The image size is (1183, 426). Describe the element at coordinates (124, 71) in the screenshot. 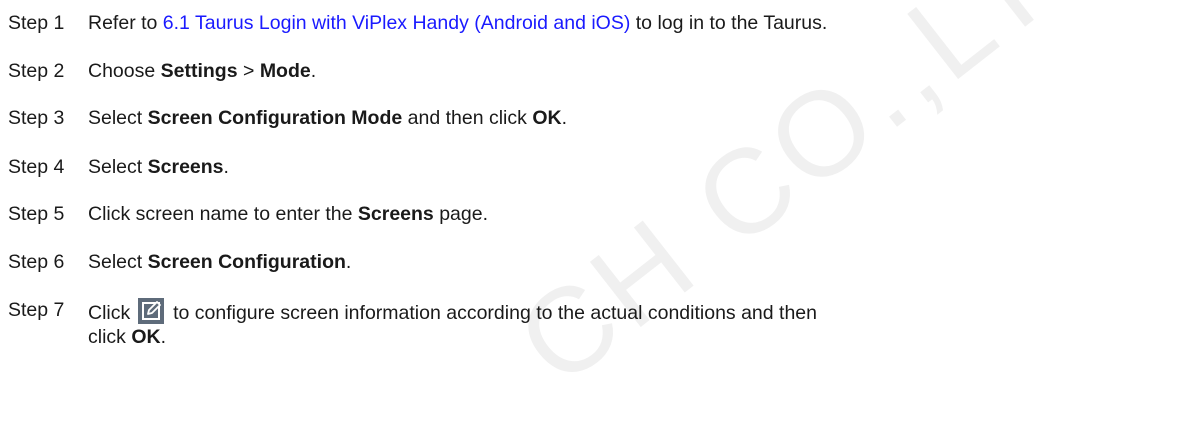

I see `step-text: Choose` at that location.